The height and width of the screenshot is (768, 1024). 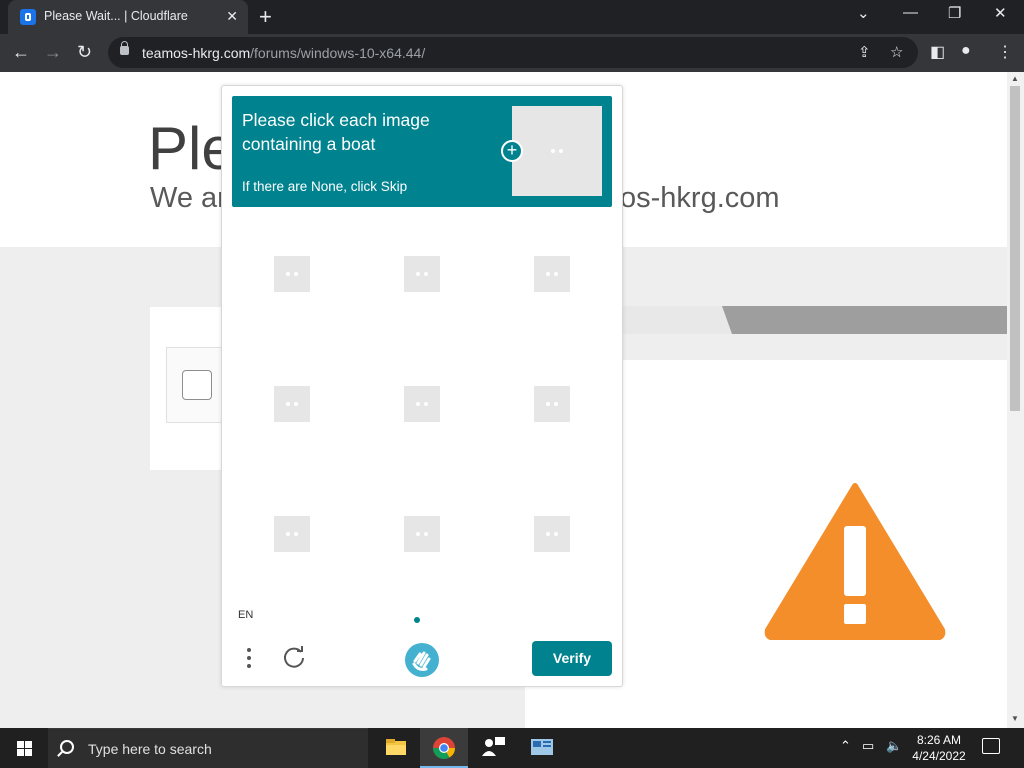 I want to click on tab-close-icon: ✕, so click(x=232, y=16).